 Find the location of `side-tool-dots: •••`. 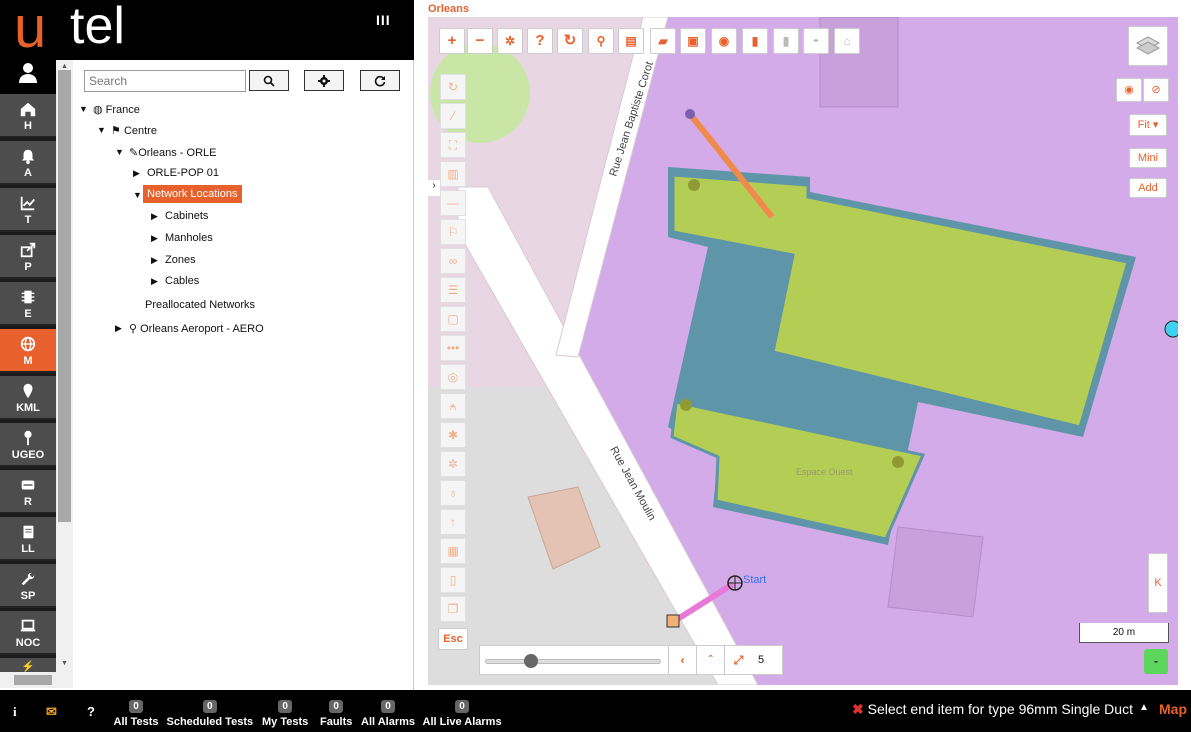

side-tool-dots: ••• is located at coordinates (453, 348).